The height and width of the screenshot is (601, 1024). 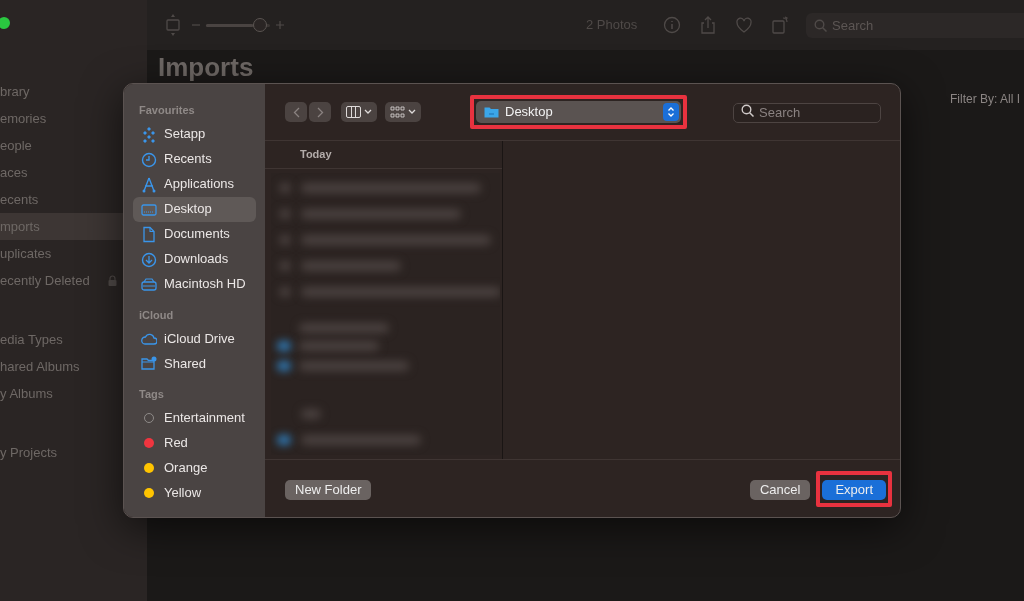 What do you see at coordinates (672, 25) in the screenshot?
I see `info-icon` at bounding box center [672, 25].